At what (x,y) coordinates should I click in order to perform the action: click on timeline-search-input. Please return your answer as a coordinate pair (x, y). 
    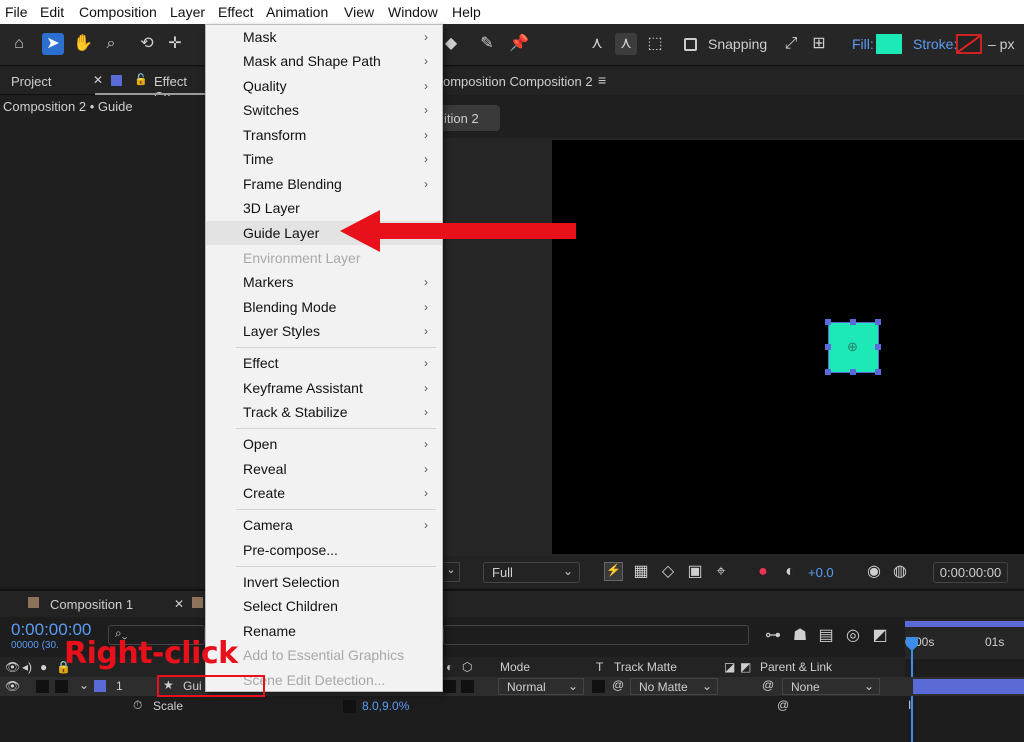
    Looking at the image, I should click on (596, 635).